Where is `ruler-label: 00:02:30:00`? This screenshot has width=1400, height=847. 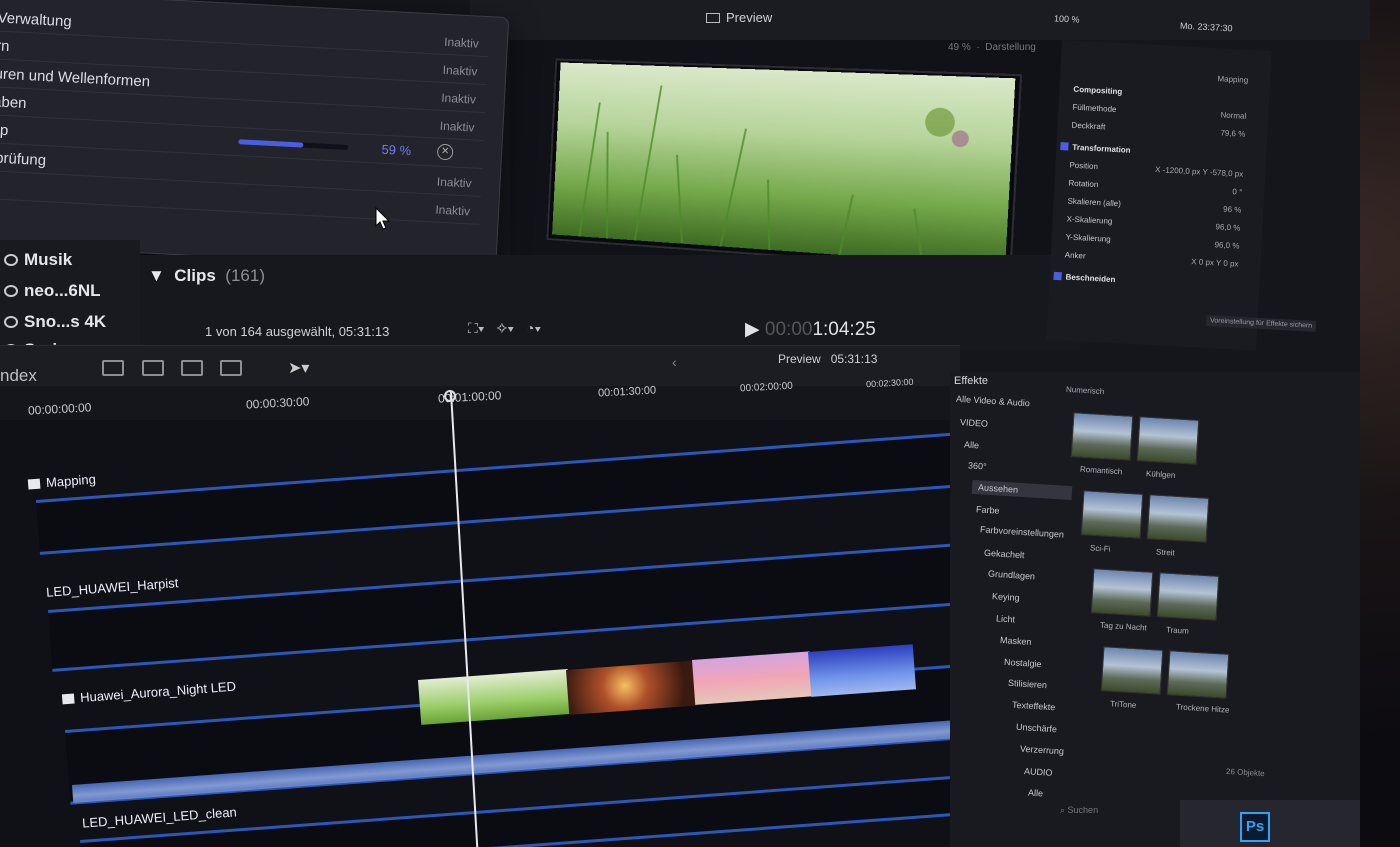
ruler-label: 00:02:30:00 is located at coordinates (889, 383).